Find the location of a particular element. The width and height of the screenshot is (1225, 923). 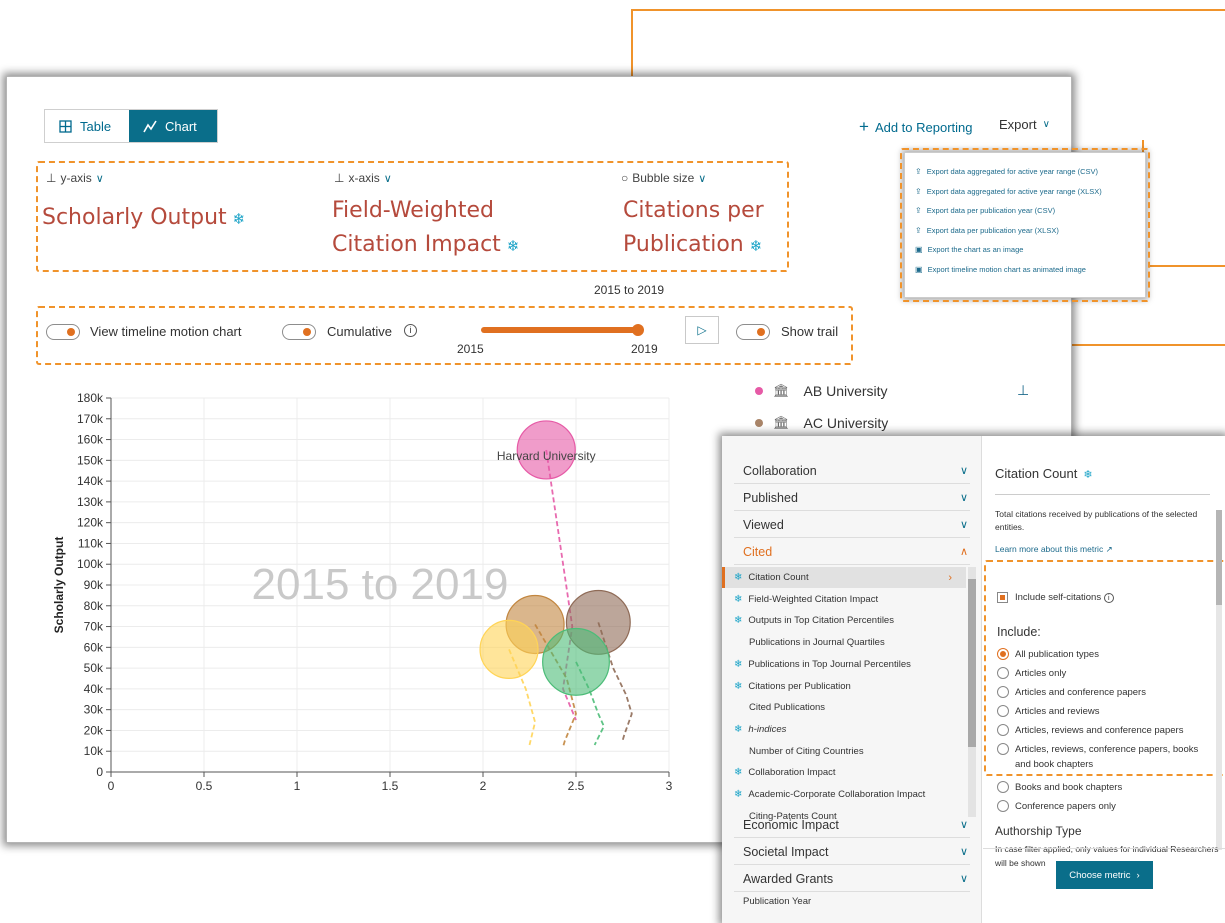

checkbox-fill is located at coordinates (1002, 597).